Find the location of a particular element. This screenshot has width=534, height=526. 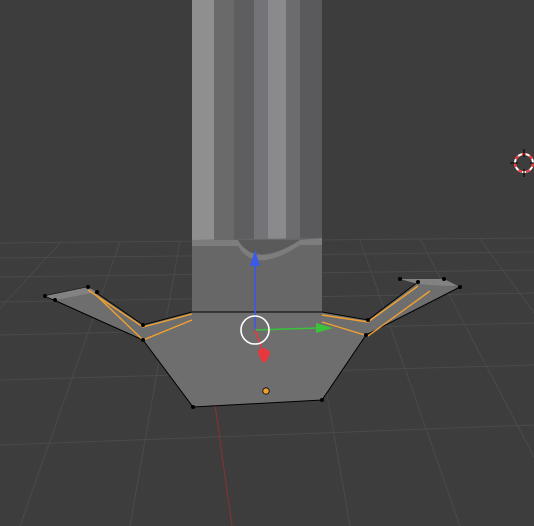

blade-base-block is located at coordinates (257, 280).